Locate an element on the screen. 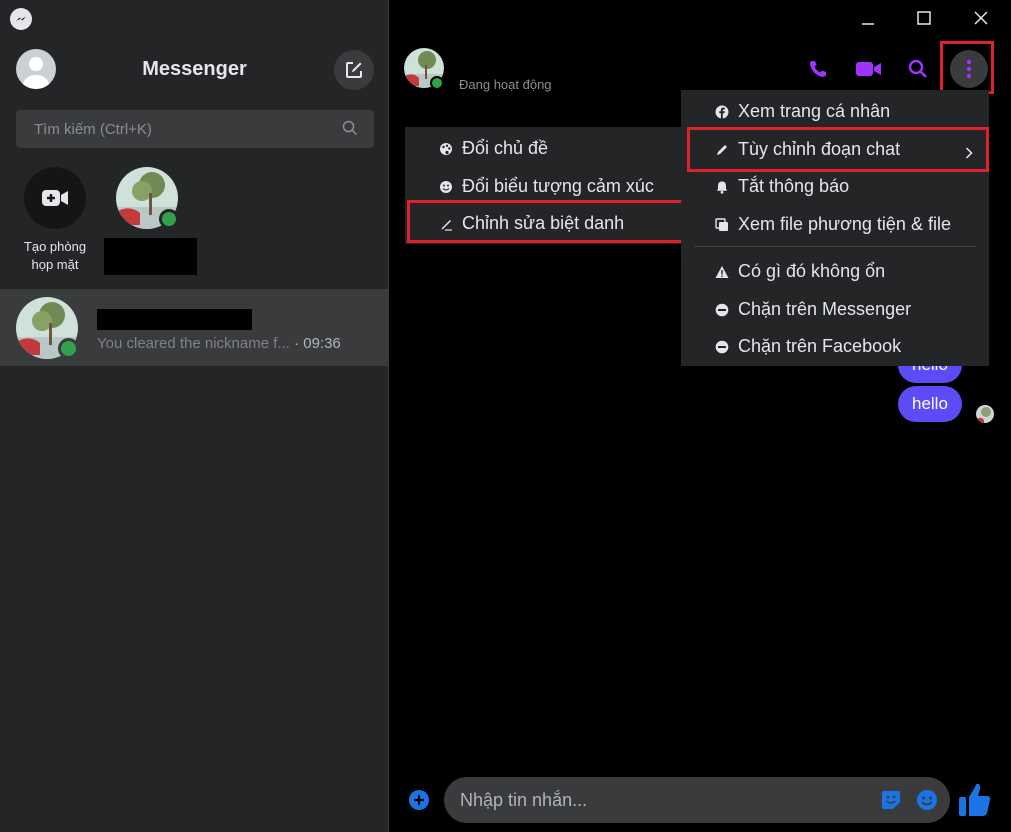  minimize-button is located at coordinates (868, 18).